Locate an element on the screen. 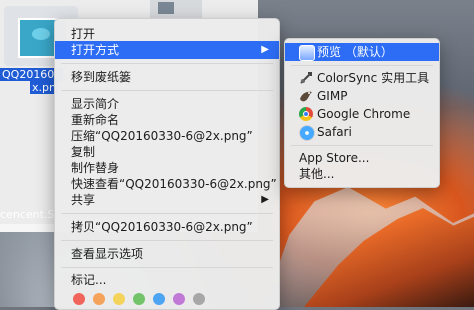 The width and height of the screenshot is (474, 310). submenu-item-google-chrome: Google Chrome is located at coordinates (362, 114).